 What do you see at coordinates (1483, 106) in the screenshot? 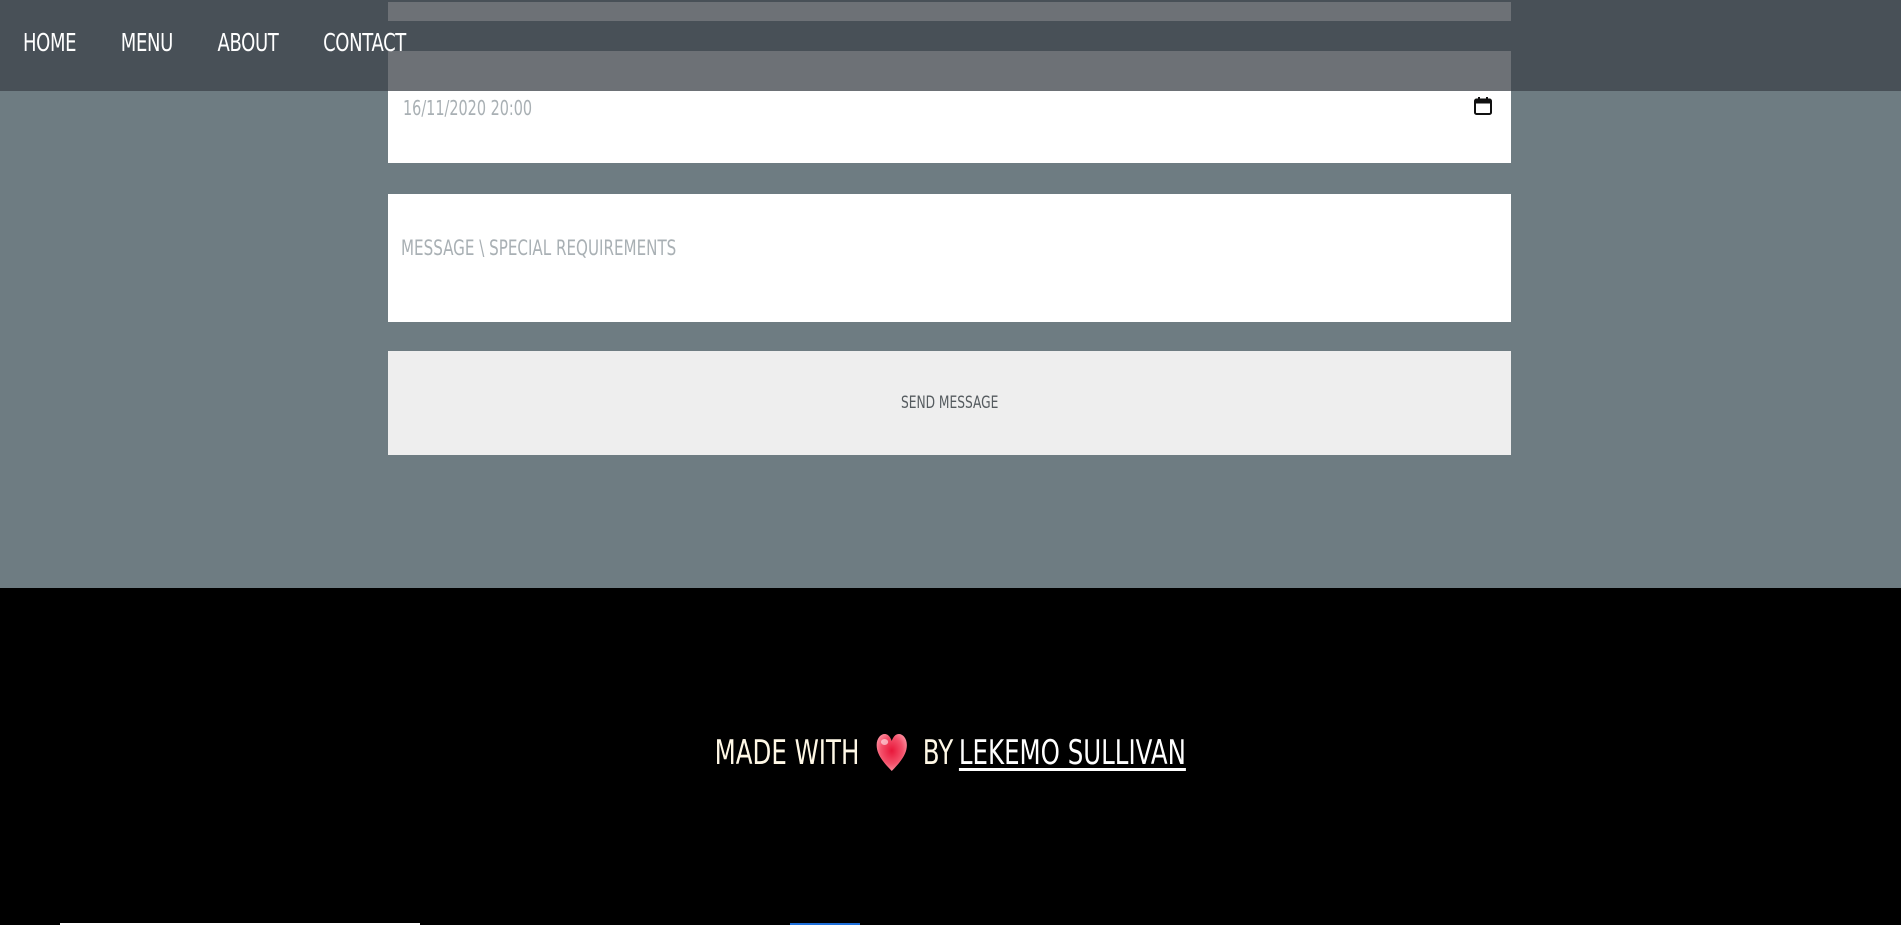
I see `calendar-icon` at bounding box center [1483, 106].